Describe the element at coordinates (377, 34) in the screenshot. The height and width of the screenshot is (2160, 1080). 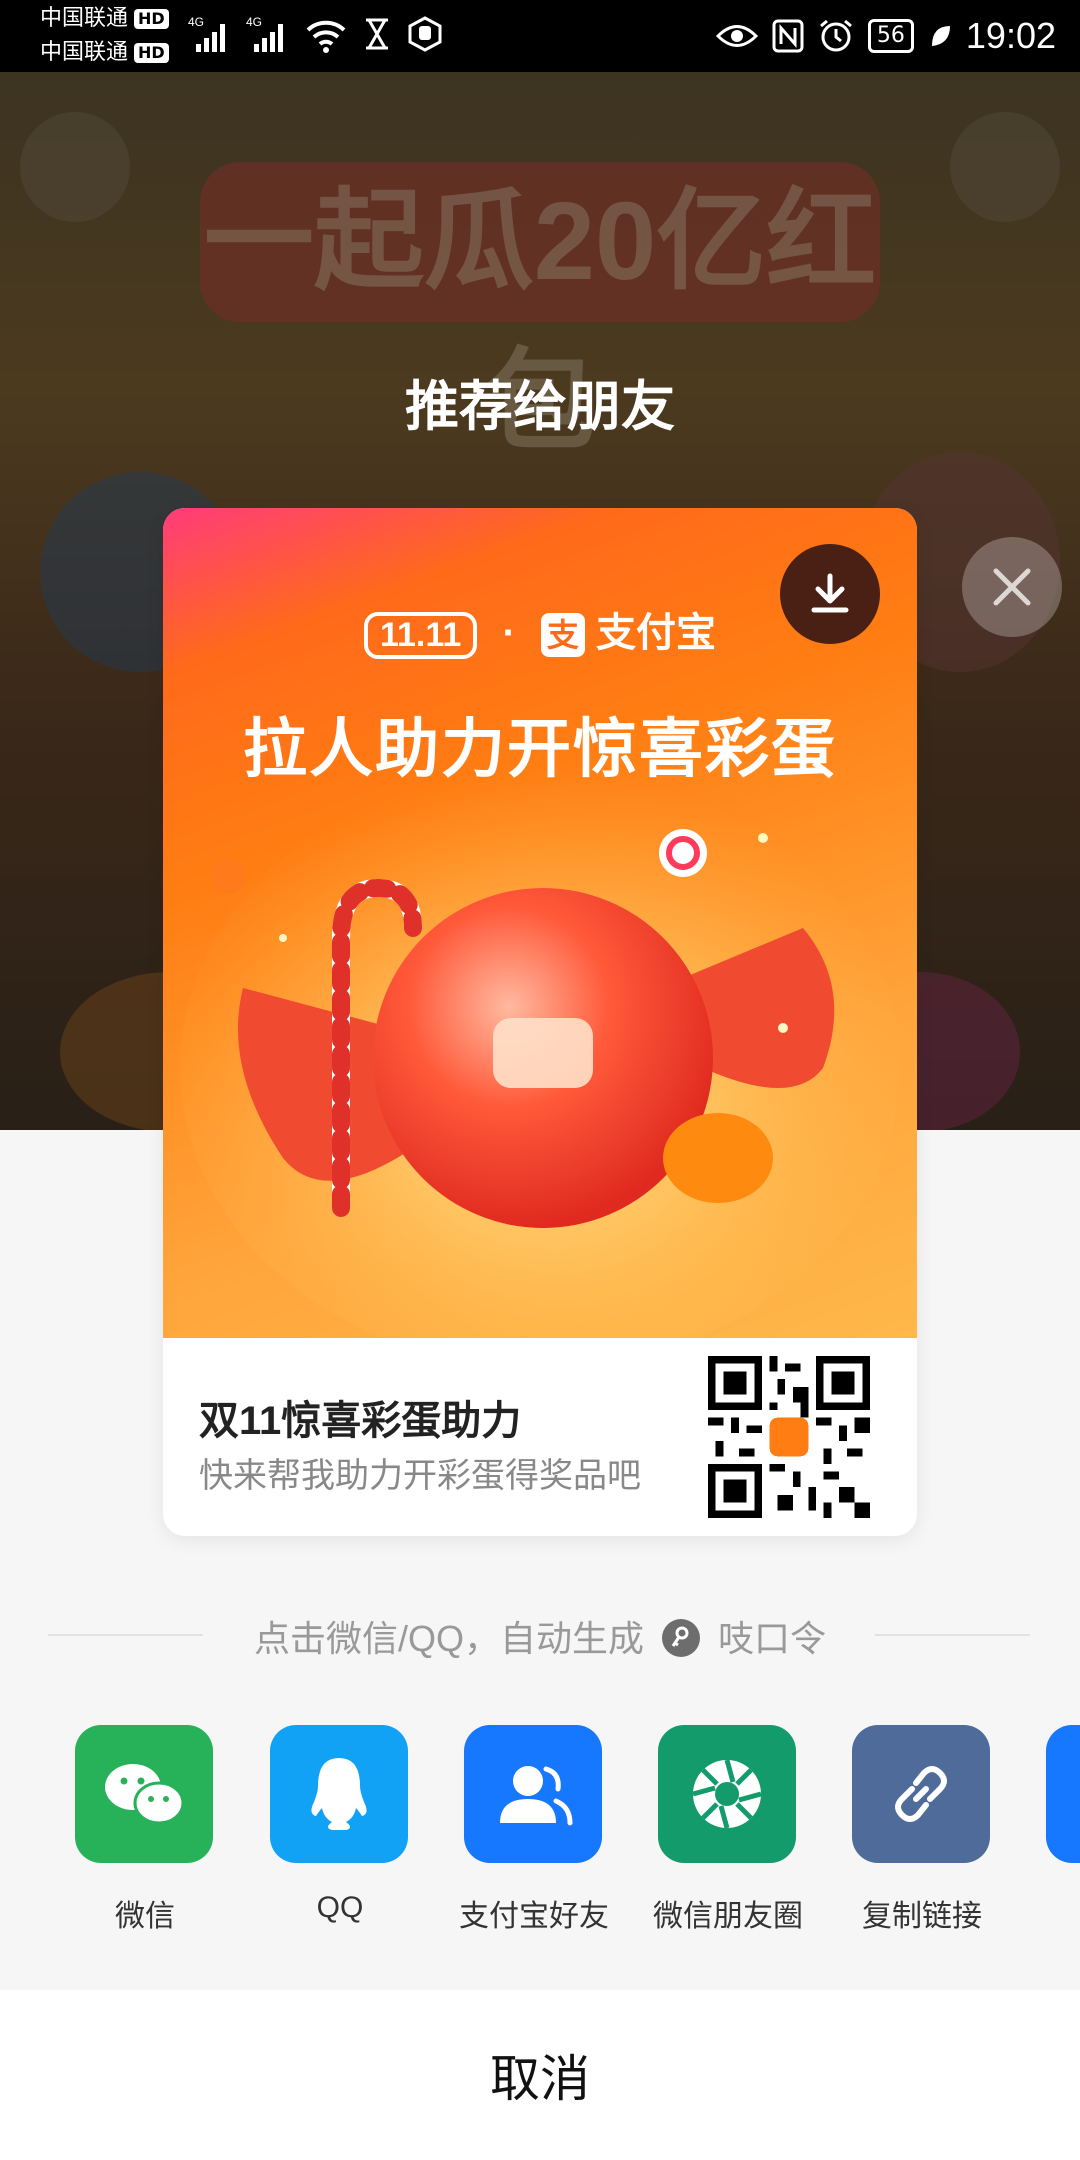
I see `hourglass-icon` at that location.